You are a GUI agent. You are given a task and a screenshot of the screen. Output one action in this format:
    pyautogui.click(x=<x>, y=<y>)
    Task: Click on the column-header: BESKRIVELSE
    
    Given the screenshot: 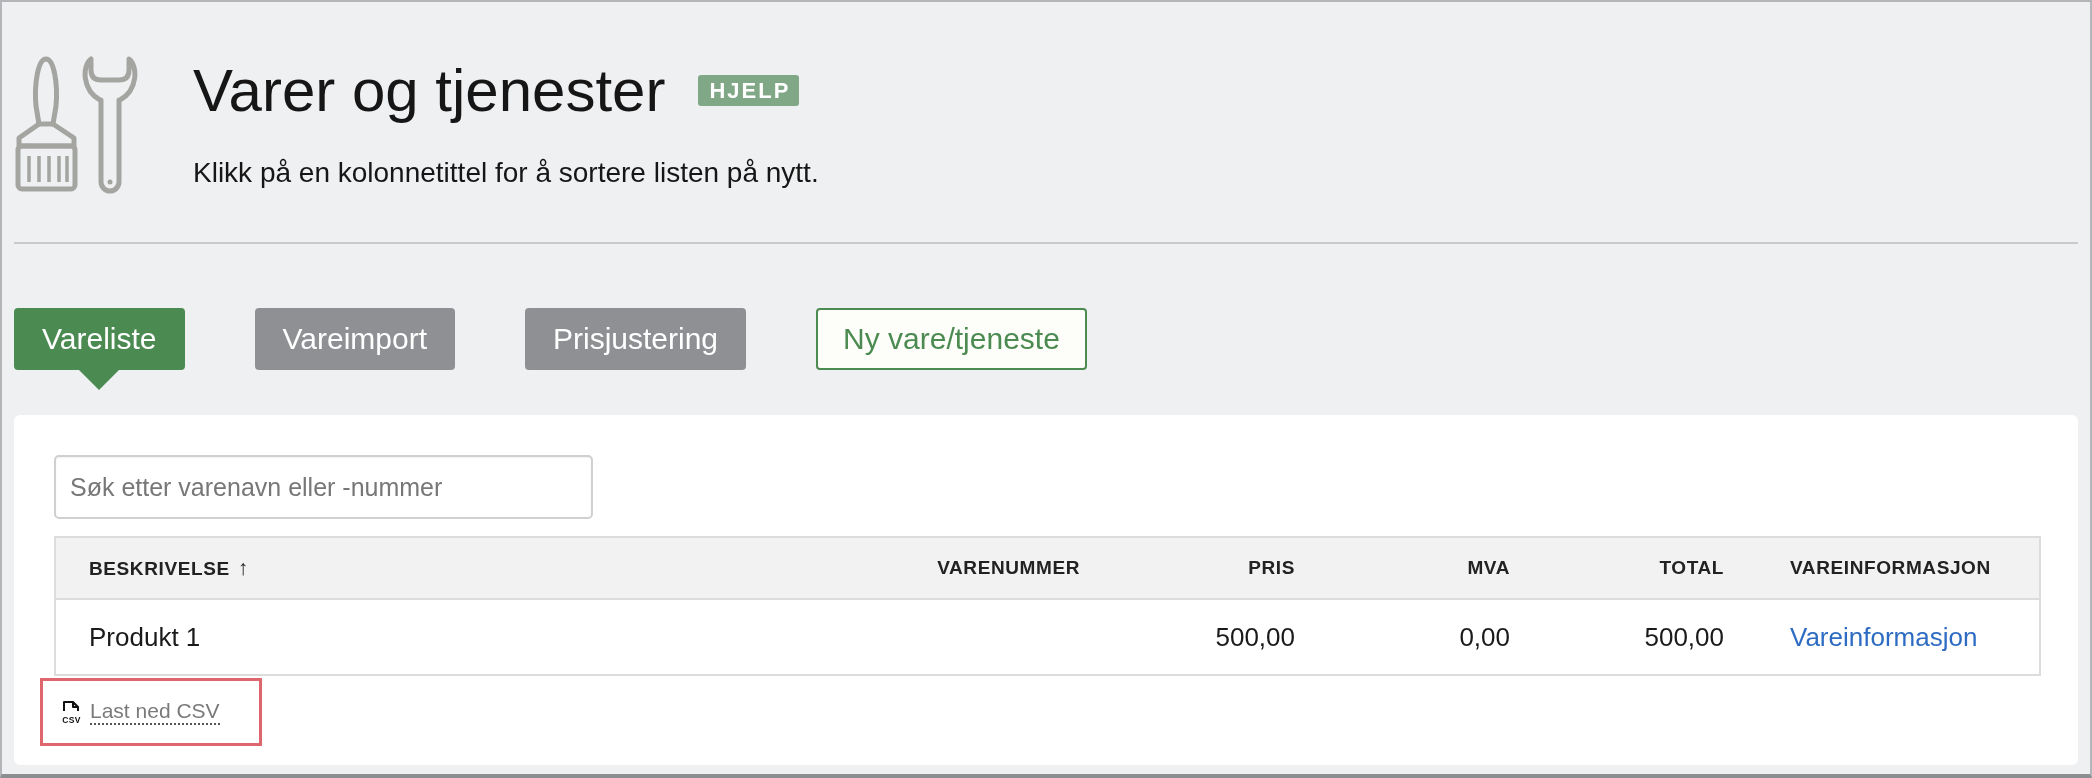 What is the action you would take?
    pyautogui.click(x=159, y=569)
    